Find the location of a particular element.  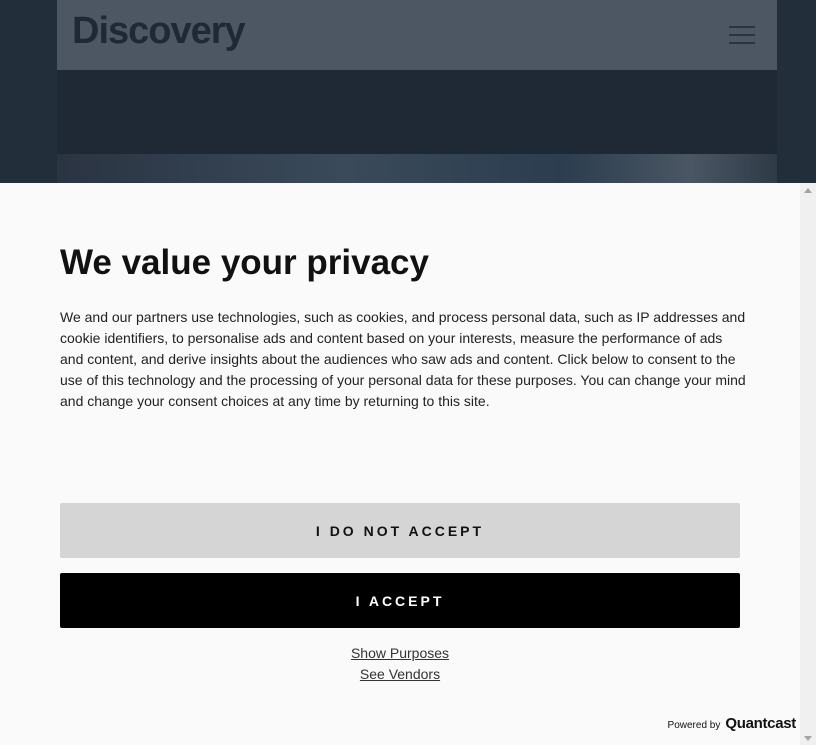

menu-icon is located at coordinates (742, 35).